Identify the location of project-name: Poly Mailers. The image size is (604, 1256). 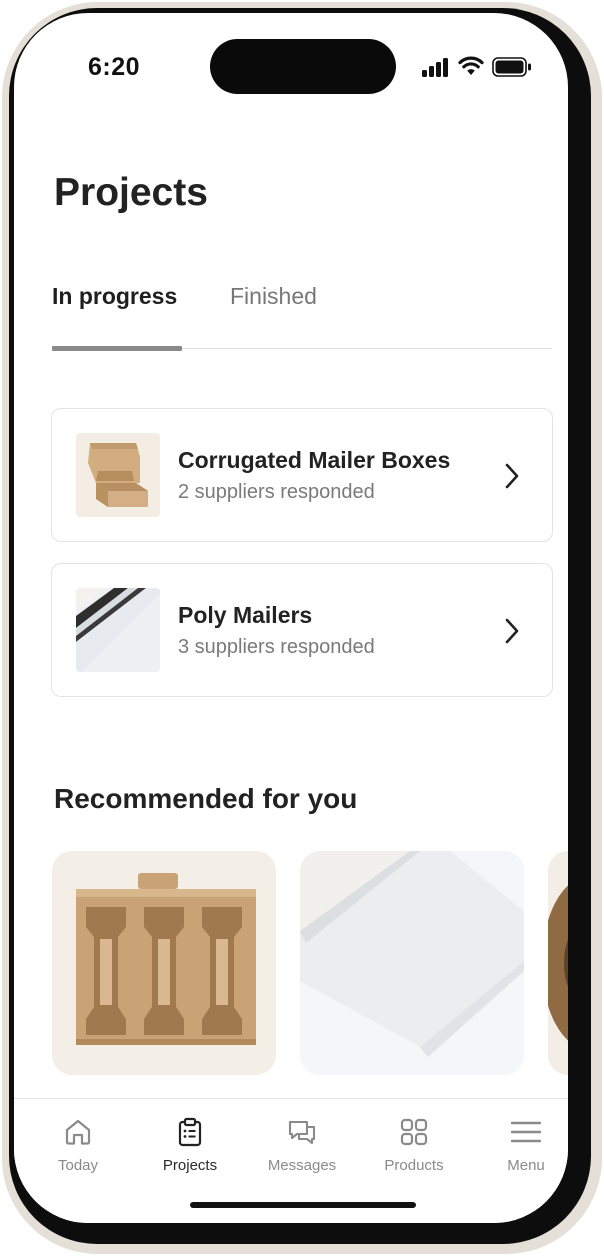
(245, 615).